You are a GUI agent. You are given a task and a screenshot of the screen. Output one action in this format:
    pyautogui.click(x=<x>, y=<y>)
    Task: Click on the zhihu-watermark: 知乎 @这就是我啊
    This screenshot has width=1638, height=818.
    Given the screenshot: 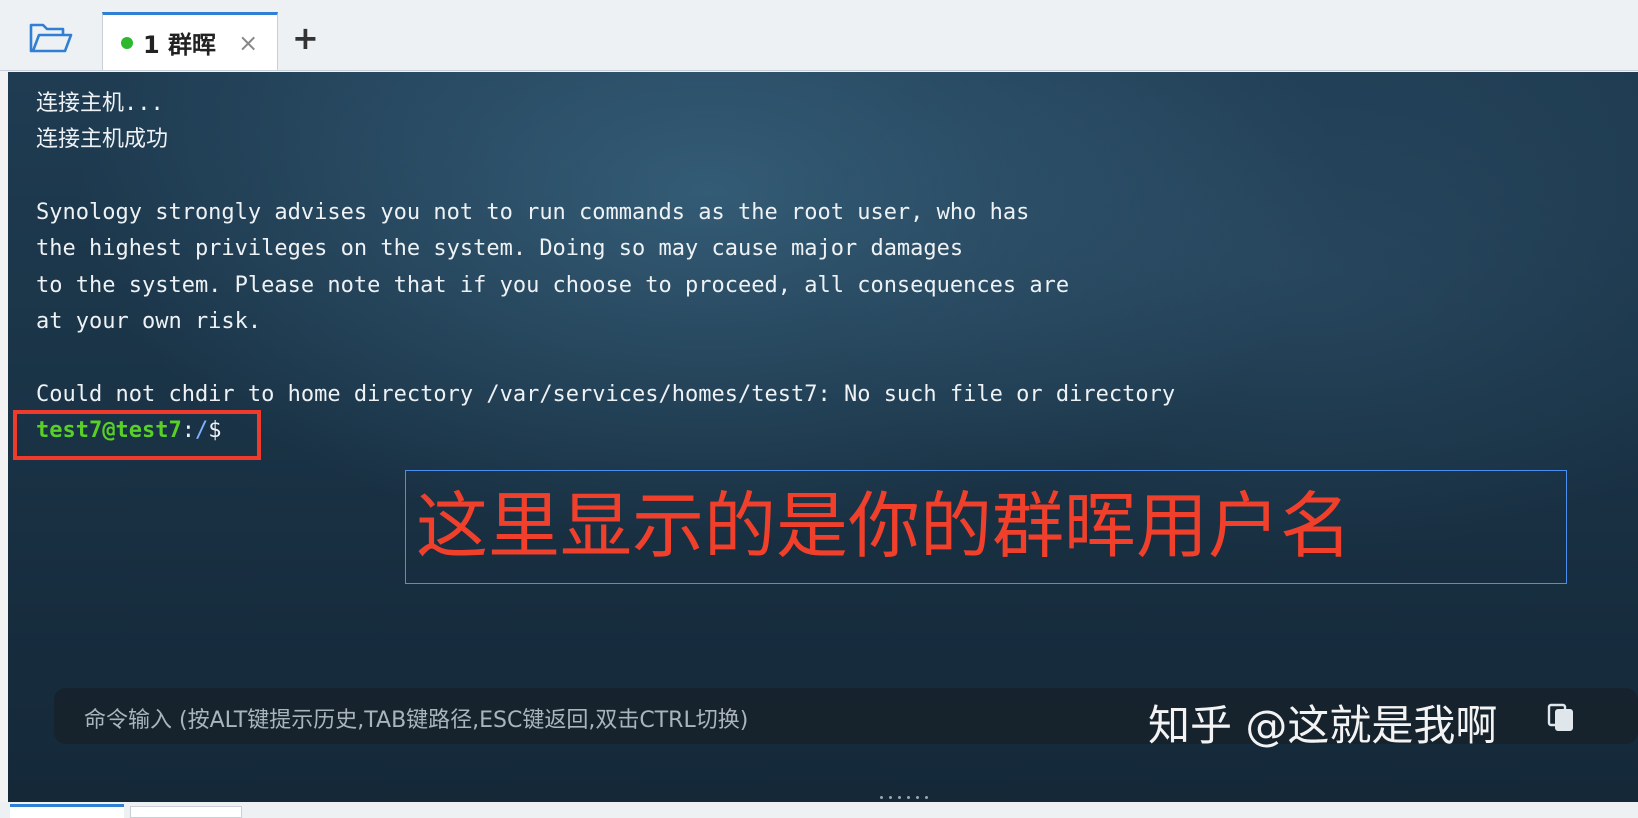 What is the action you would take?
    pyautogui.click(x=1323, y=725)
    